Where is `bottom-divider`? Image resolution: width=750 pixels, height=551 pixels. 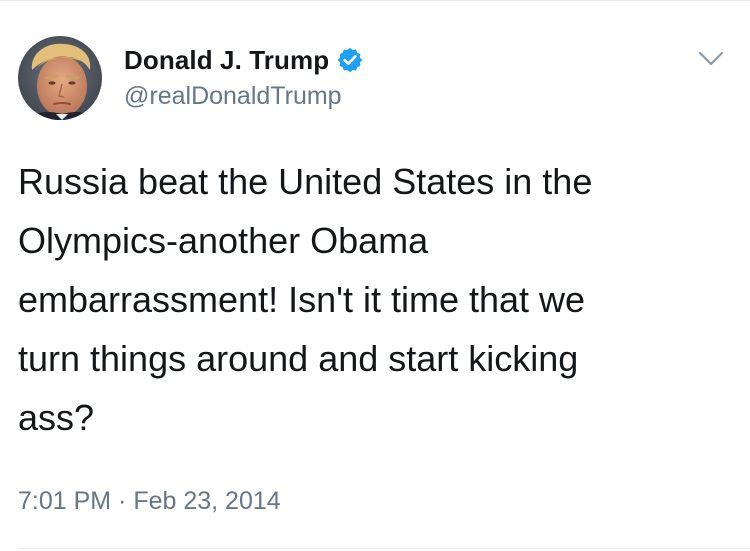
bottom-divider is located at coordinates (384, 548).